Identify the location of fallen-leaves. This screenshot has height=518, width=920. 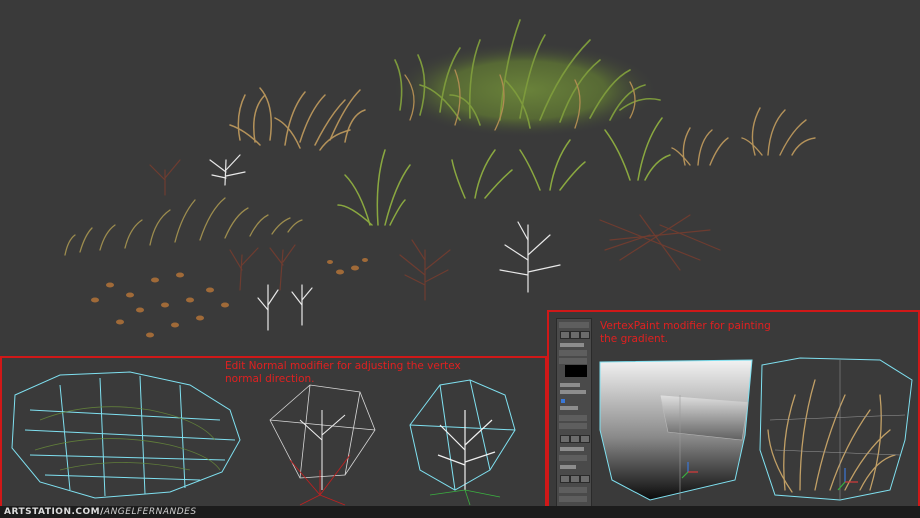
(229, 298).